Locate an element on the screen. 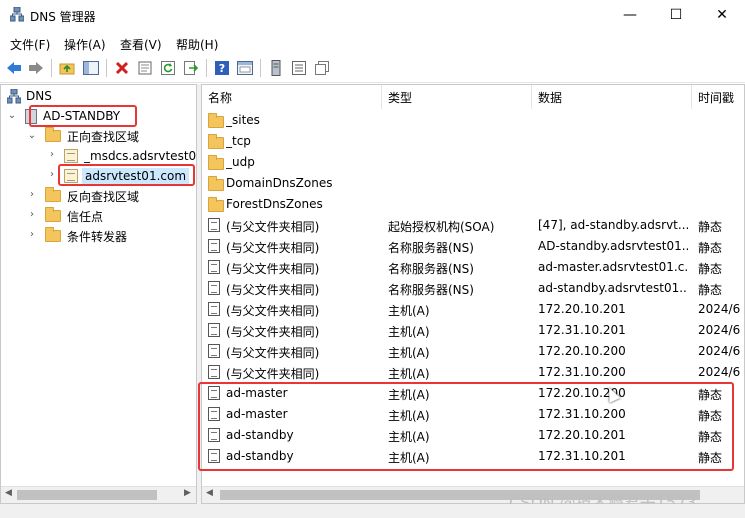  tree-item-zone-msdcs: › _msdcs.adsrvtest01 is located at coordinates (121, 156).